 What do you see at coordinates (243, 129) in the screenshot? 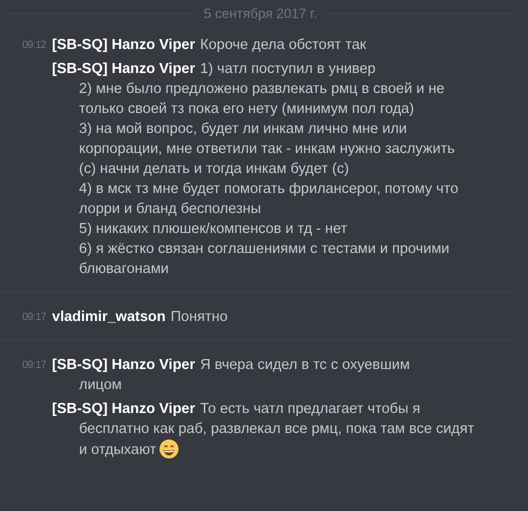
I see `message-text: 3) на мой вопрос, будет ли инкам лично мне или` at bounding box center [243, 129].